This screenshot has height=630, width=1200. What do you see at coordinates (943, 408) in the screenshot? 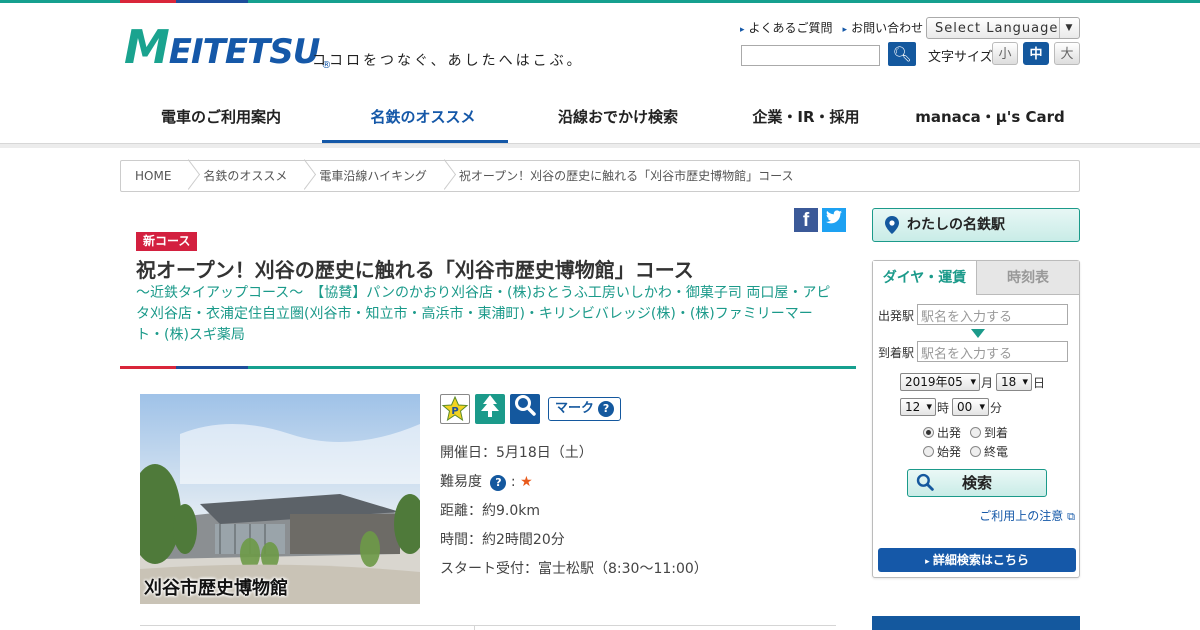
I see `hour-unit: 時` at bounding box center [943, 408].